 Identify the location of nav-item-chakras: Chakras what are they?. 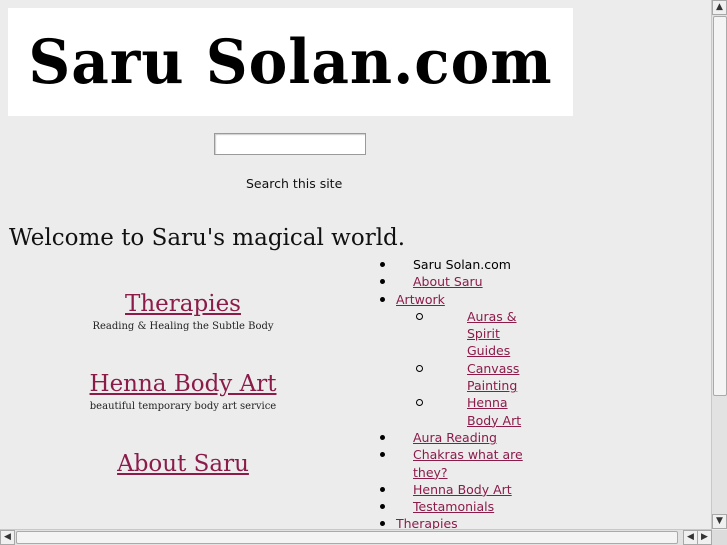
(453, 463).